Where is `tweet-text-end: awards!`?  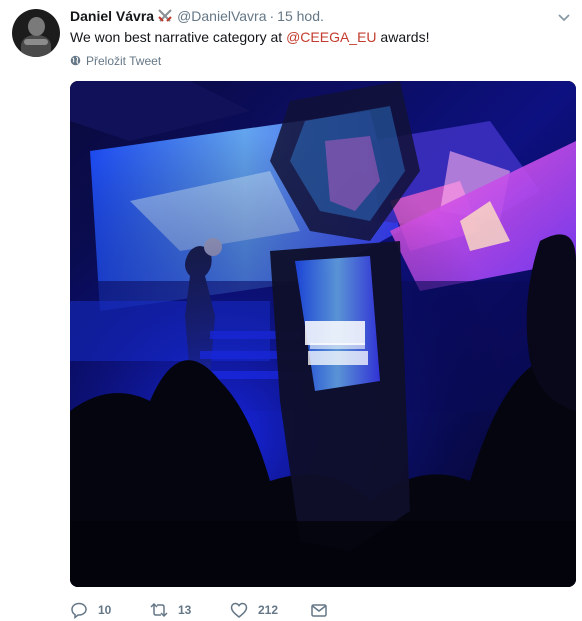
tweet-text-end: awards! is located at coordinates (403, 37).